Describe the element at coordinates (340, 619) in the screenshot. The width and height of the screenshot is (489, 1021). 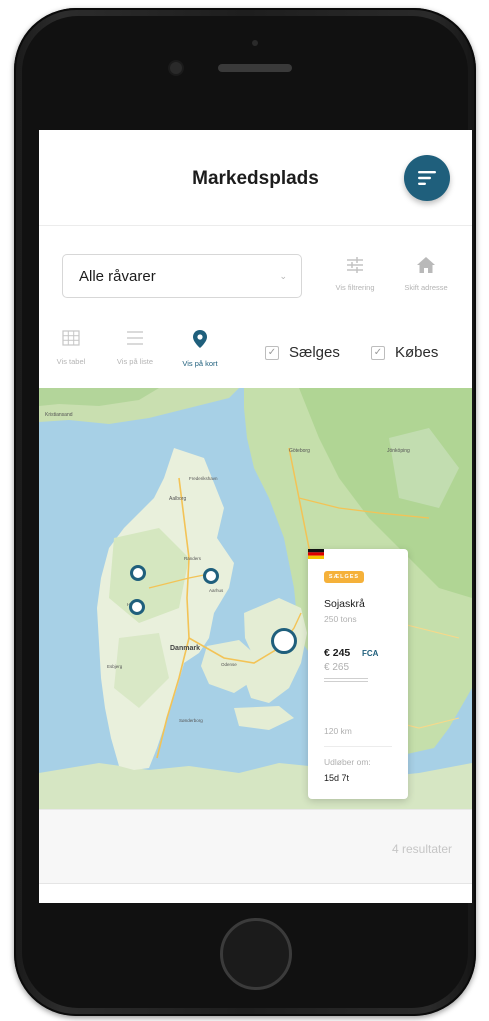
I see `offer-amount: 250 tons` at that location.